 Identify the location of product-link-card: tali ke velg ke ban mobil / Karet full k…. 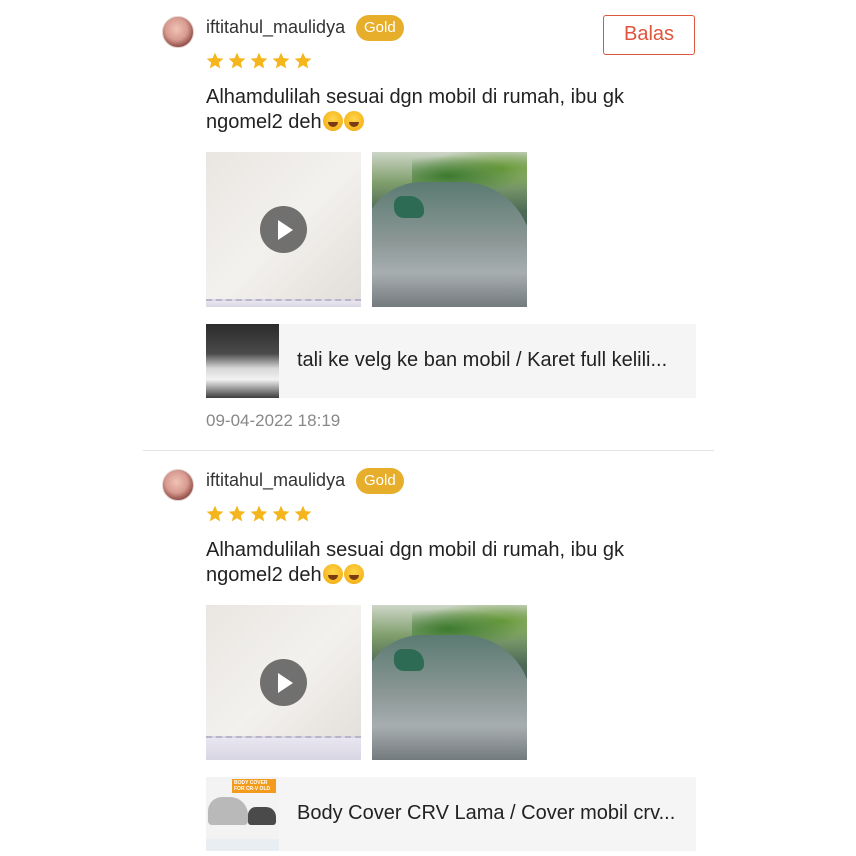
(451, 361).